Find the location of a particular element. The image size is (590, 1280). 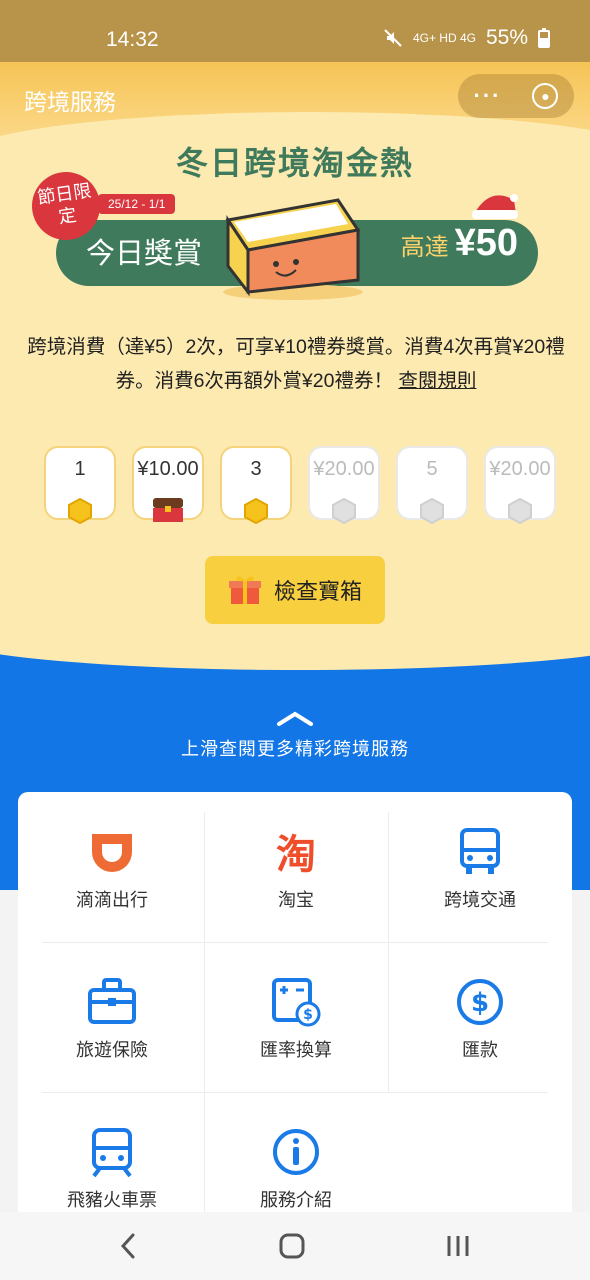

status-bar: 14:32 4G+ HD 4G 55% is located at coordinates (295, 31).